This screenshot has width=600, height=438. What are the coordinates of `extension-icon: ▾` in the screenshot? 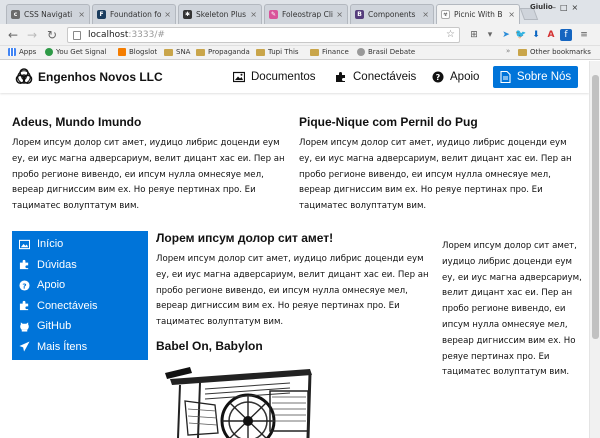 It's located at (490, 35).